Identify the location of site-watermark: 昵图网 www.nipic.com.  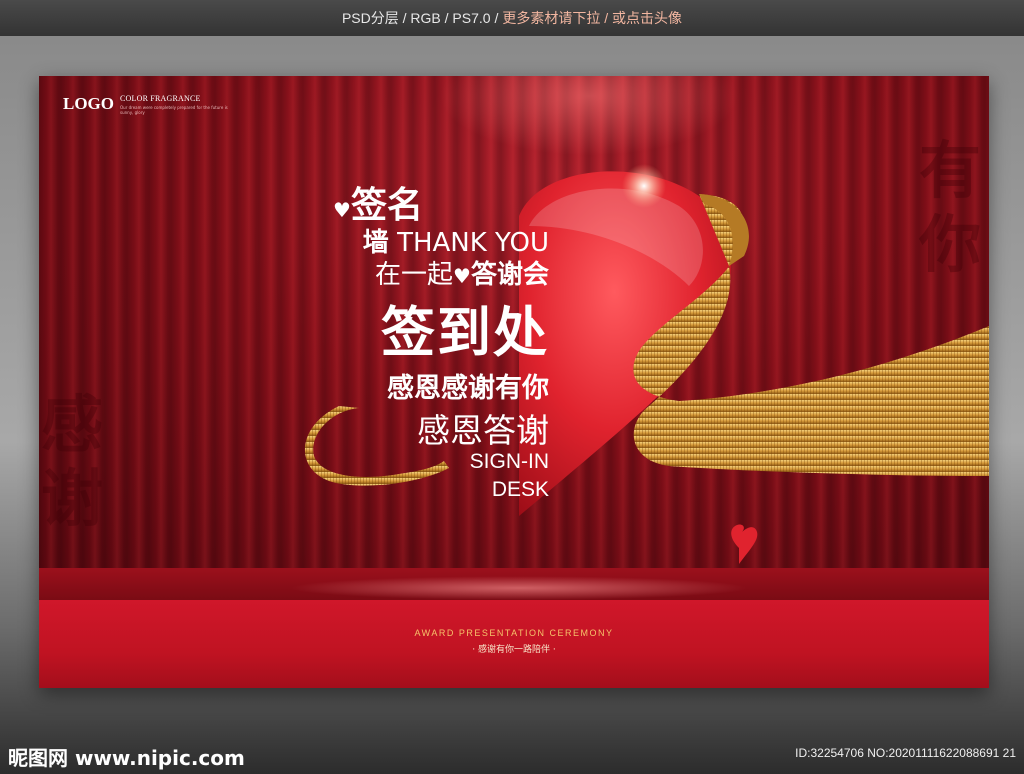
(126, 758).